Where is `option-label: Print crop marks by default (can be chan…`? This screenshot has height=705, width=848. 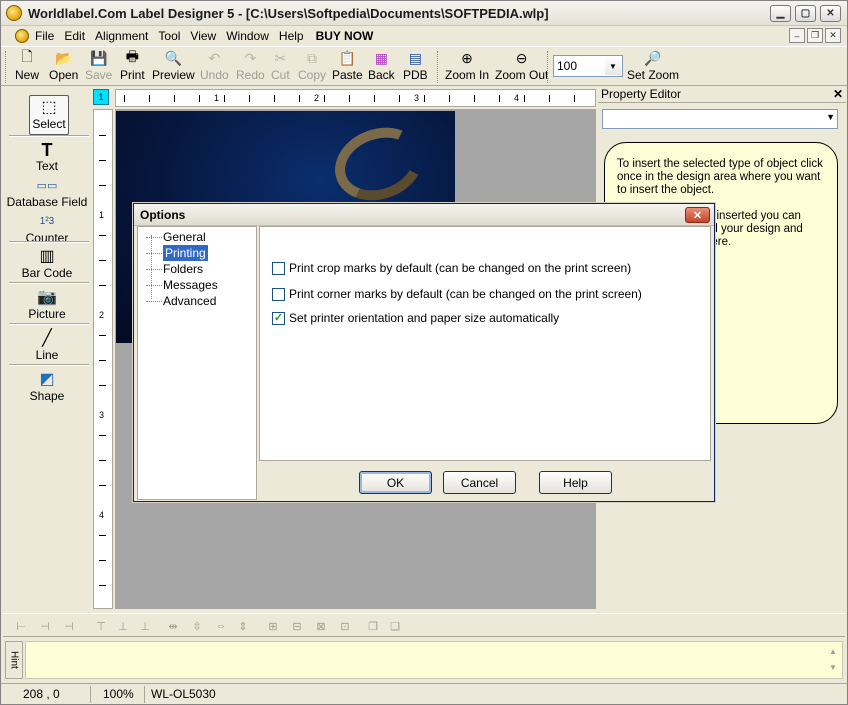
option-label: Print crop marks by default (can be chan… is located at coordinates (460, 268).